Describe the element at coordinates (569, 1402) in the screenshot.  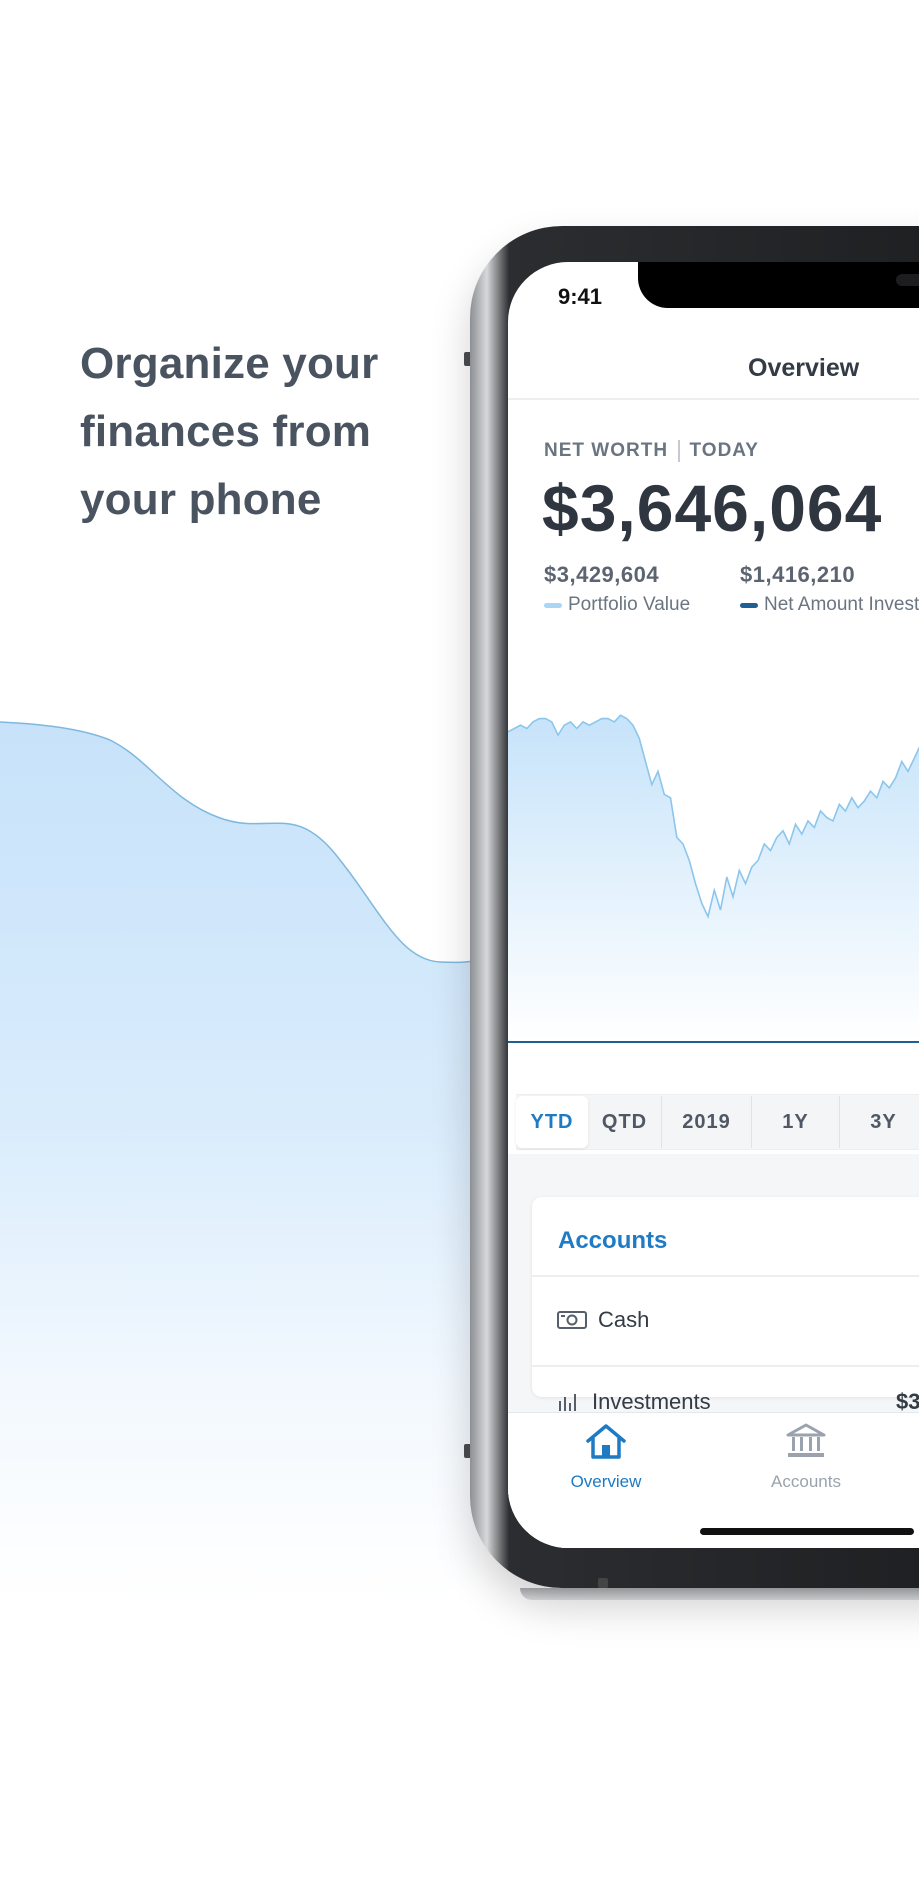
I see `investments-icon` at that location.